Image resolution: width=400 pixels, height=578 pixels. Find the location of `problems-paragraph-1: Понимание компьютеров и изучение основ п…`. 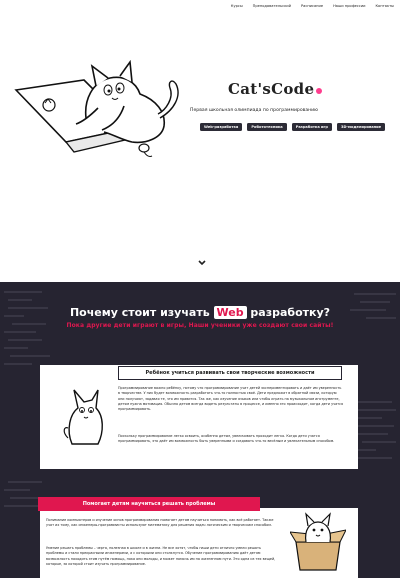

problems-paragraph-1: Понимание компьютеров и изучение основ п… is located at coordinates (160, 523).